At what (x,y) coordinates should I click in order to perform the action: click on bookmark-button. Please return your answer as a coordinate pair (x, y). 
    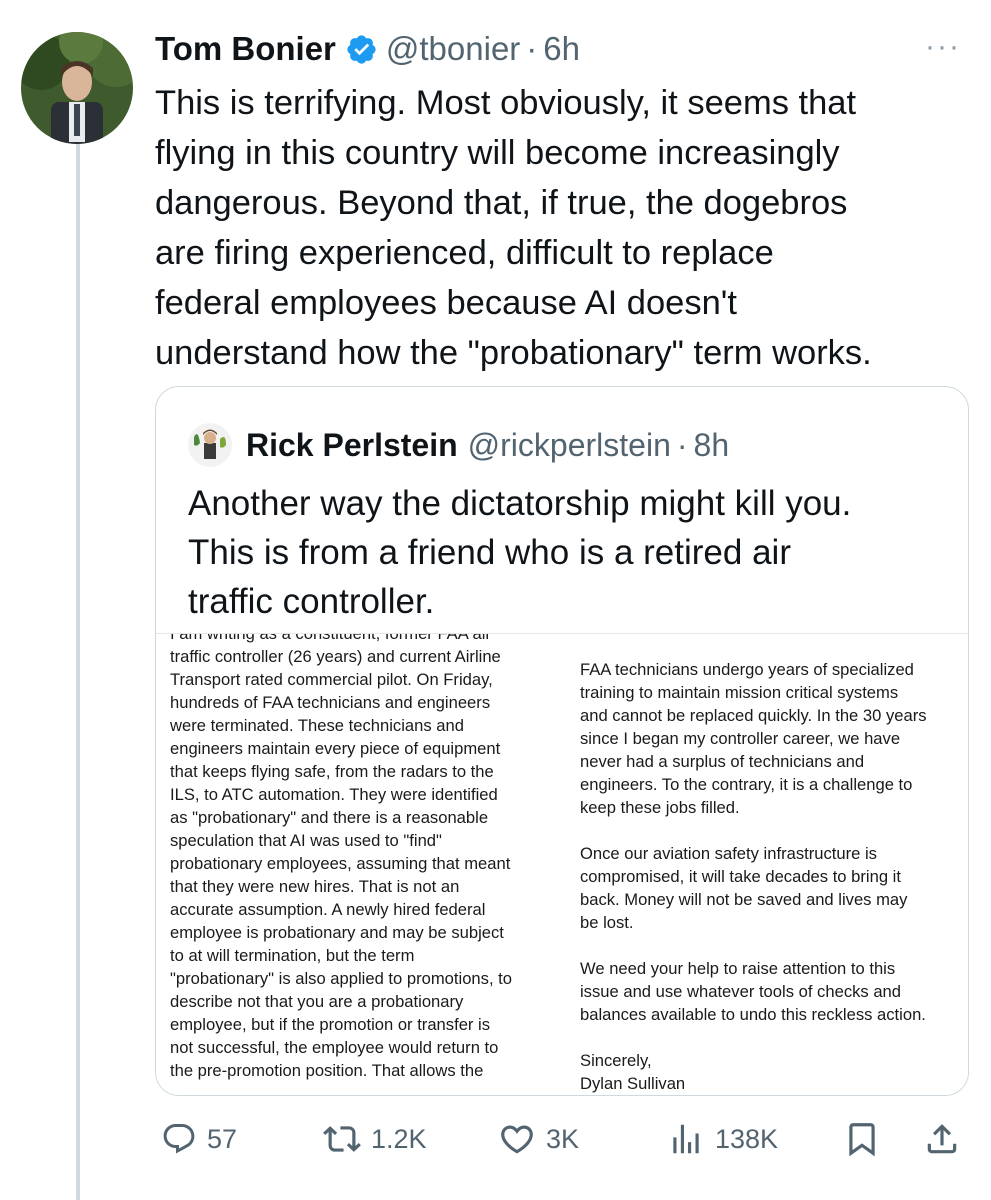
    Looking at the image, I should click on (862, 1139).